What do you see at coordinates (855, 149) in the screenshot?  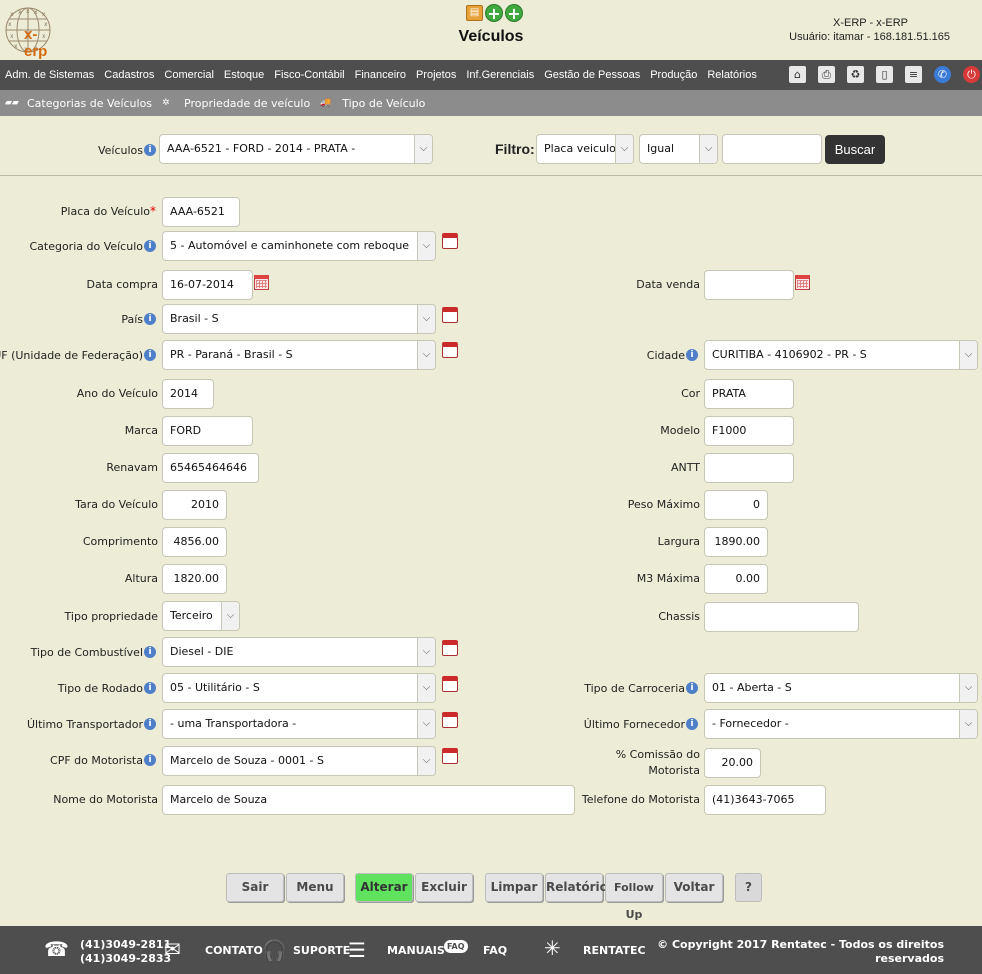 I see `search-button: Buscar` at bounding box center [855, 149].